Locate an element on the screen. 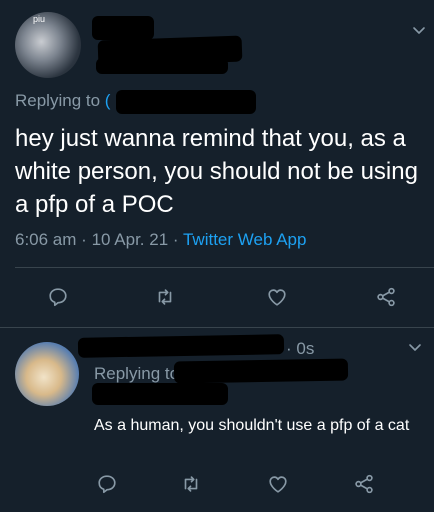  avatar: piu is located at coordinates (48, 45).